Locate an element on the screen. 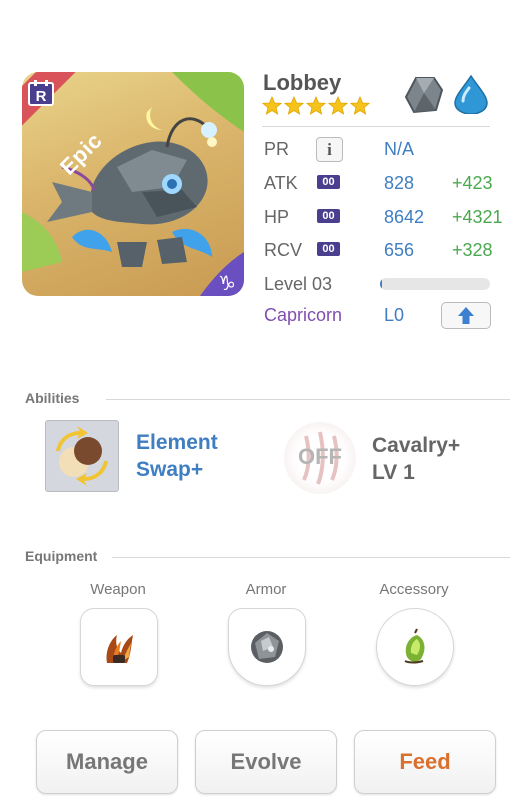 This screenshot has width=531, height=800. header-divider is located at coordinates (376, 126).